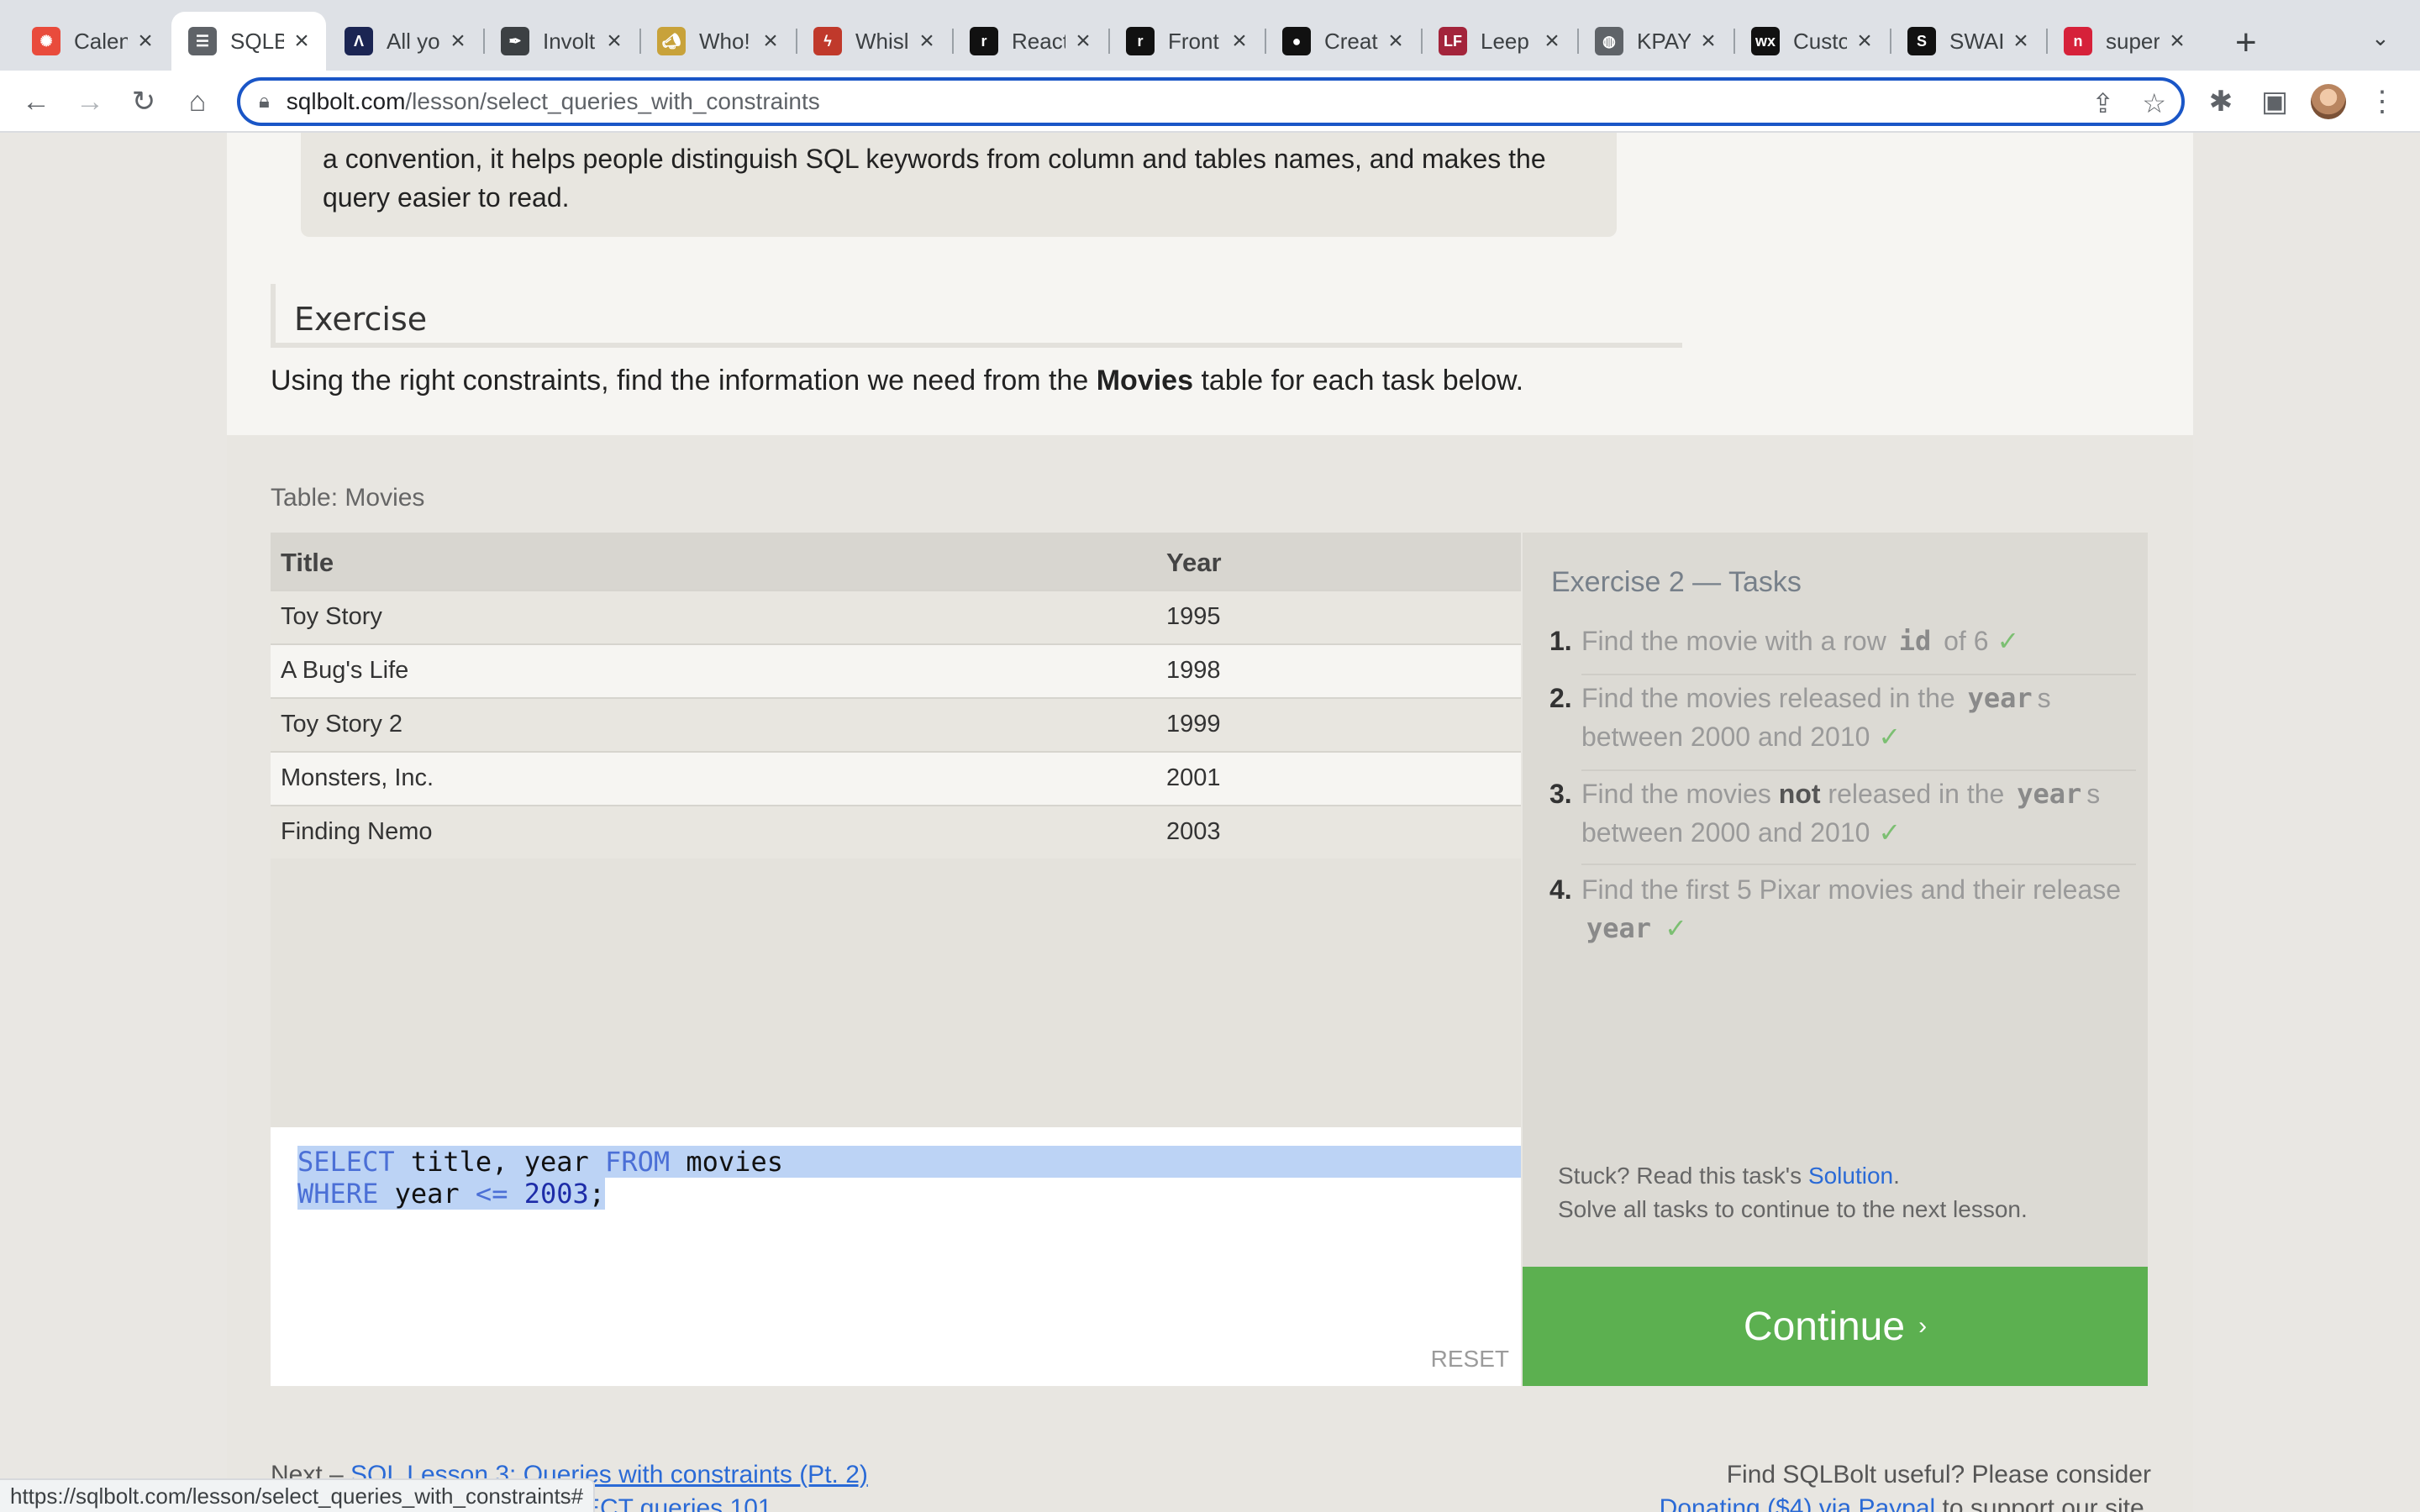 The image size is (2420, 1512). I want to click on tab-title: Calen, so click(101, 41).